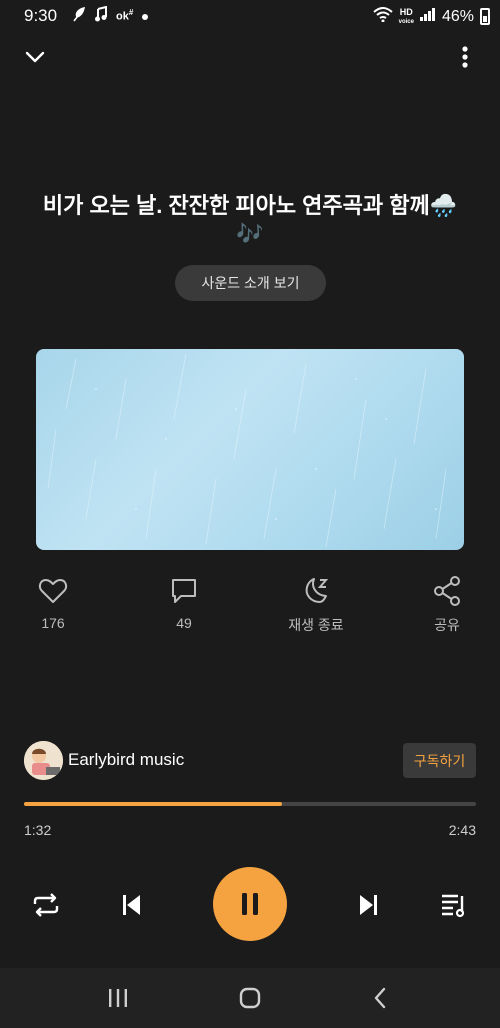  I want to click on hd-sub-label: voice, so click(406, 21).